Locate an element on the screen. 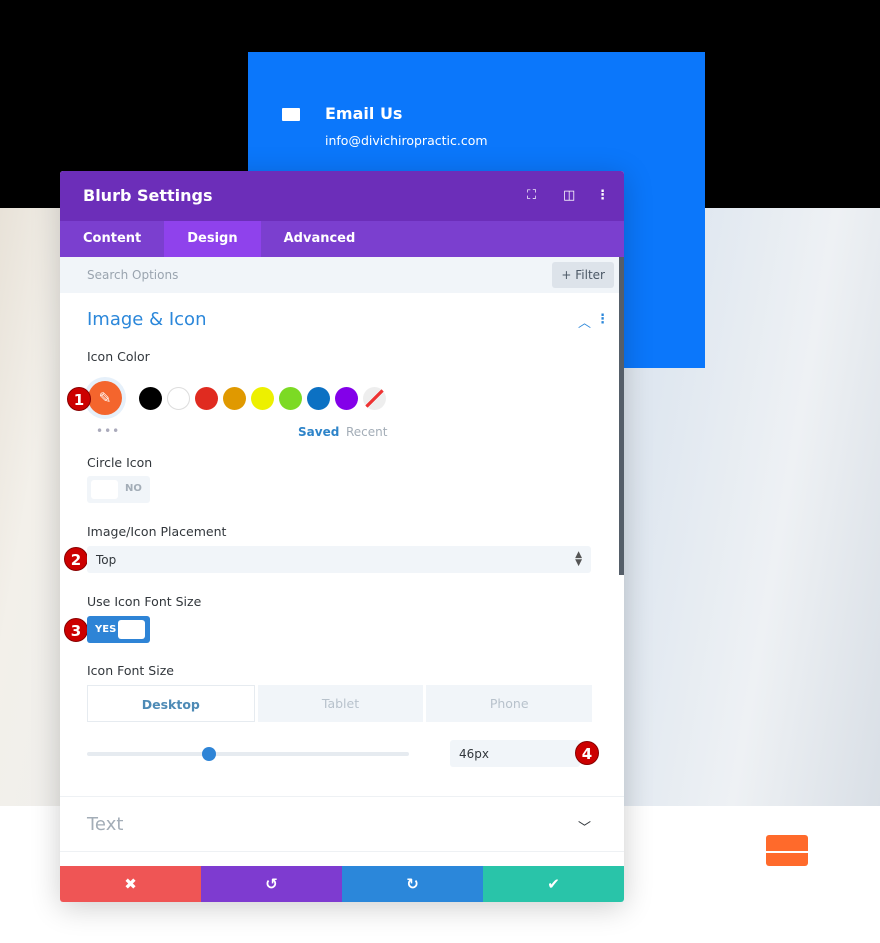 The image size is (880, 943). color-picker-button: ✎ is located at coordinates (105, 398).